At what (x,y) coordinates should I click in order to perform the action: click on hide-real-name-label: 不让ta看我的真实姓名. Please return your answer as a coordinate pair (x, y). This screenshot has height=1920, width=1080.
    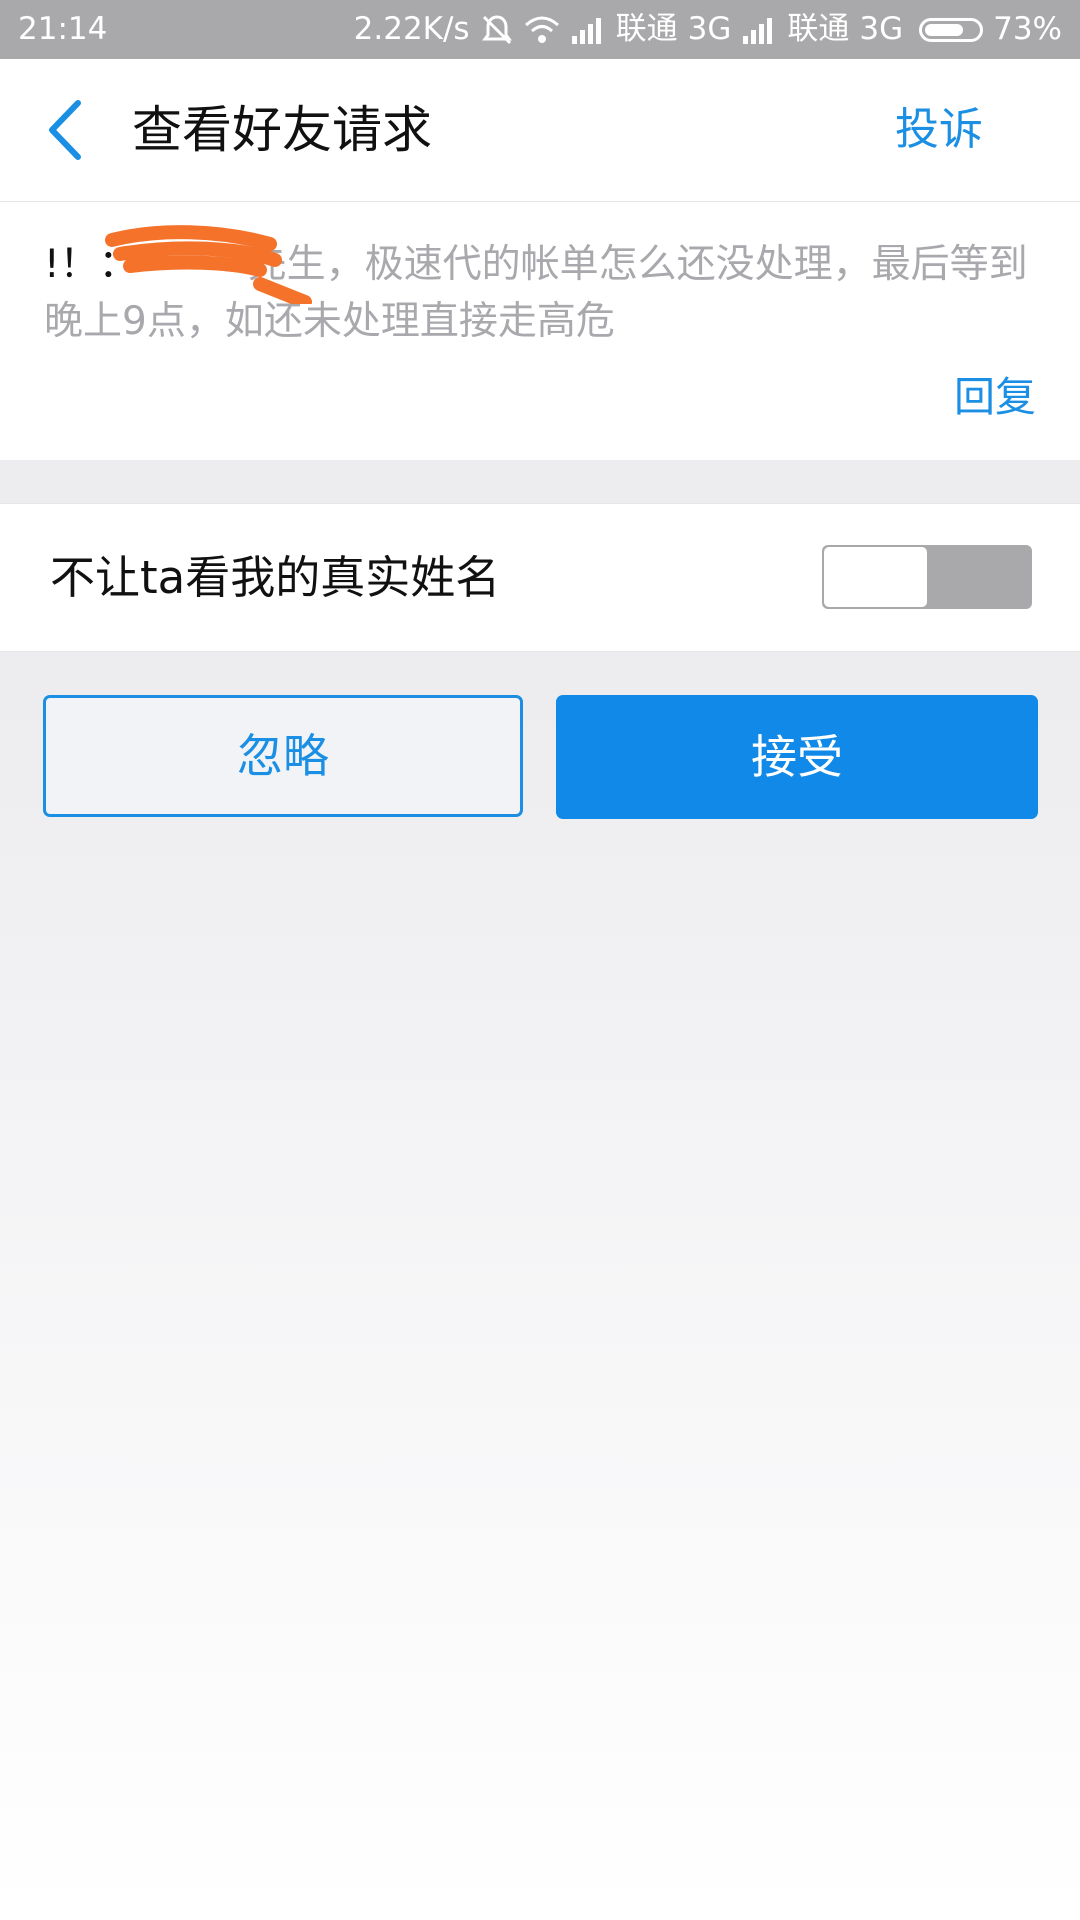
    Looking at the image, I should click on (275, 577).